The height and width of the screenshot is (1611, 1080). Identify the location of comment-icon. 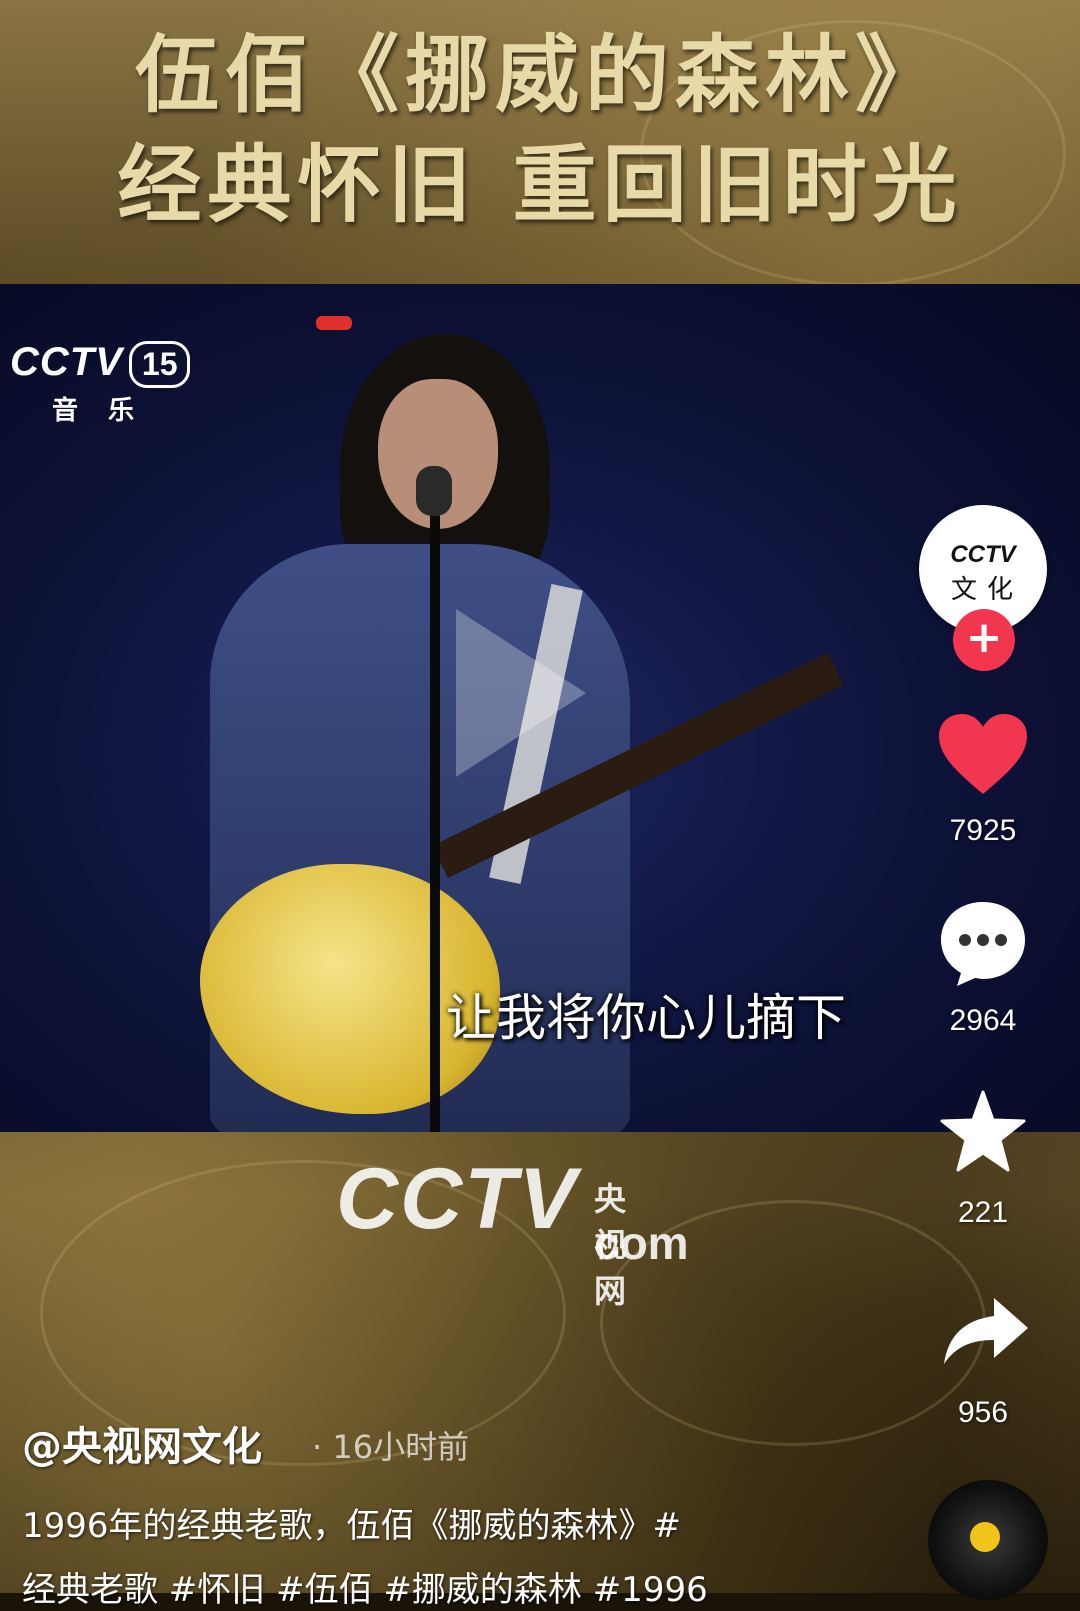
(983, 943).